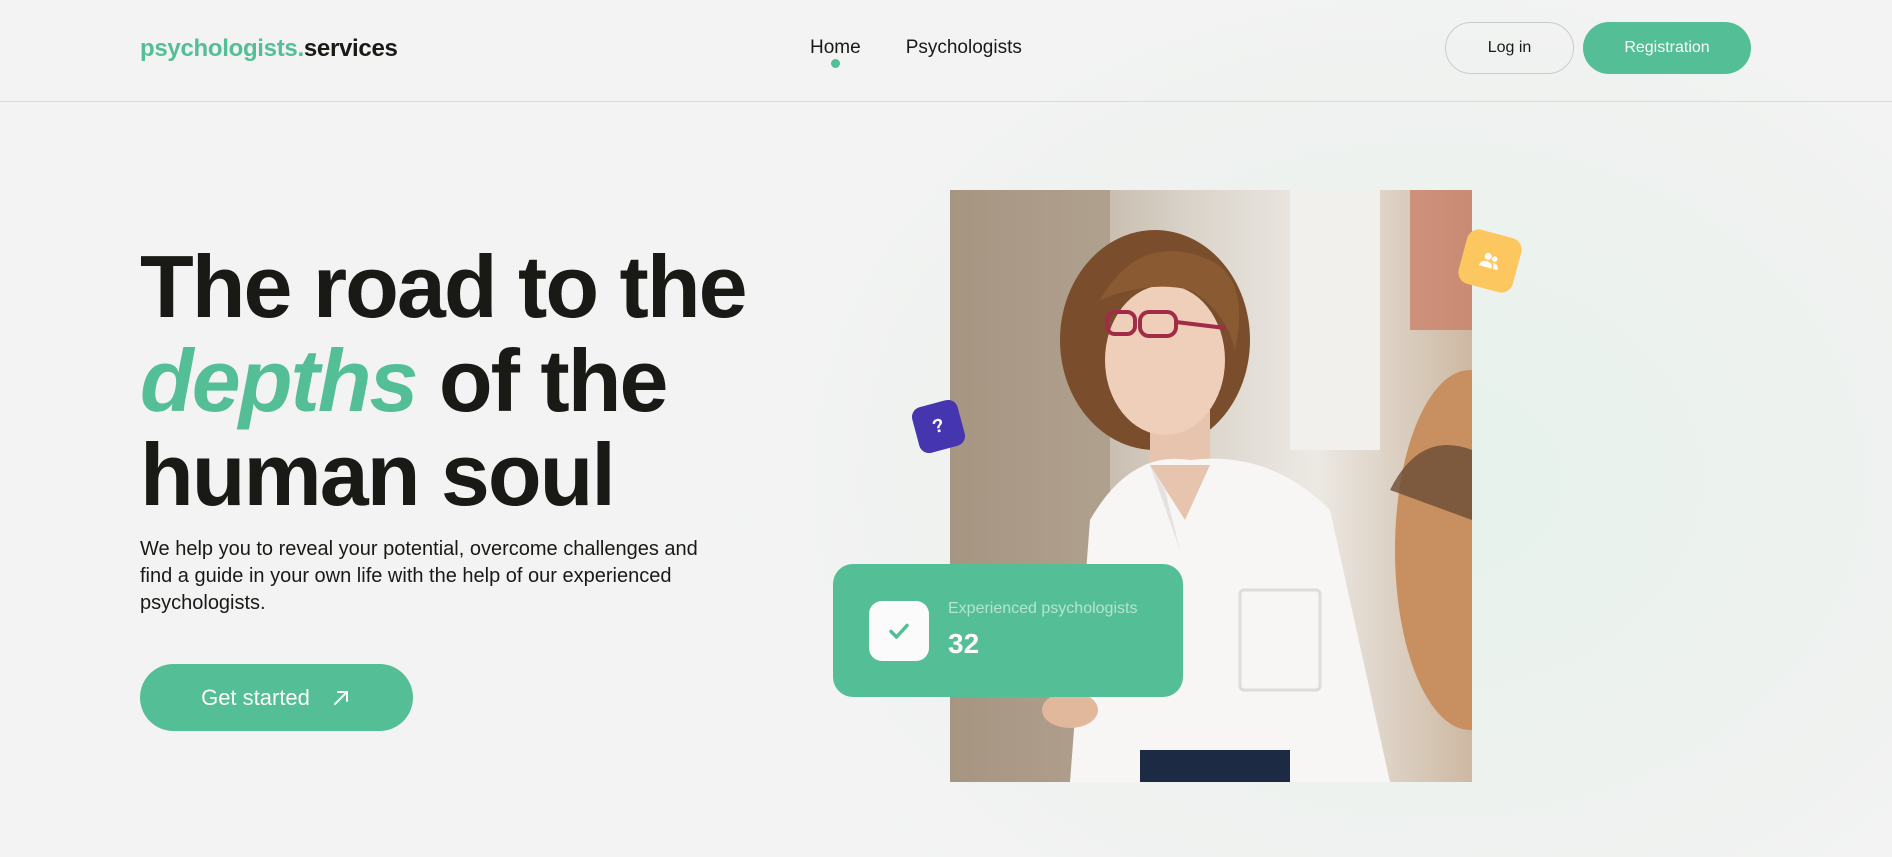  I want to click on hero-title-line-2: depths of the, so click(480, 381).